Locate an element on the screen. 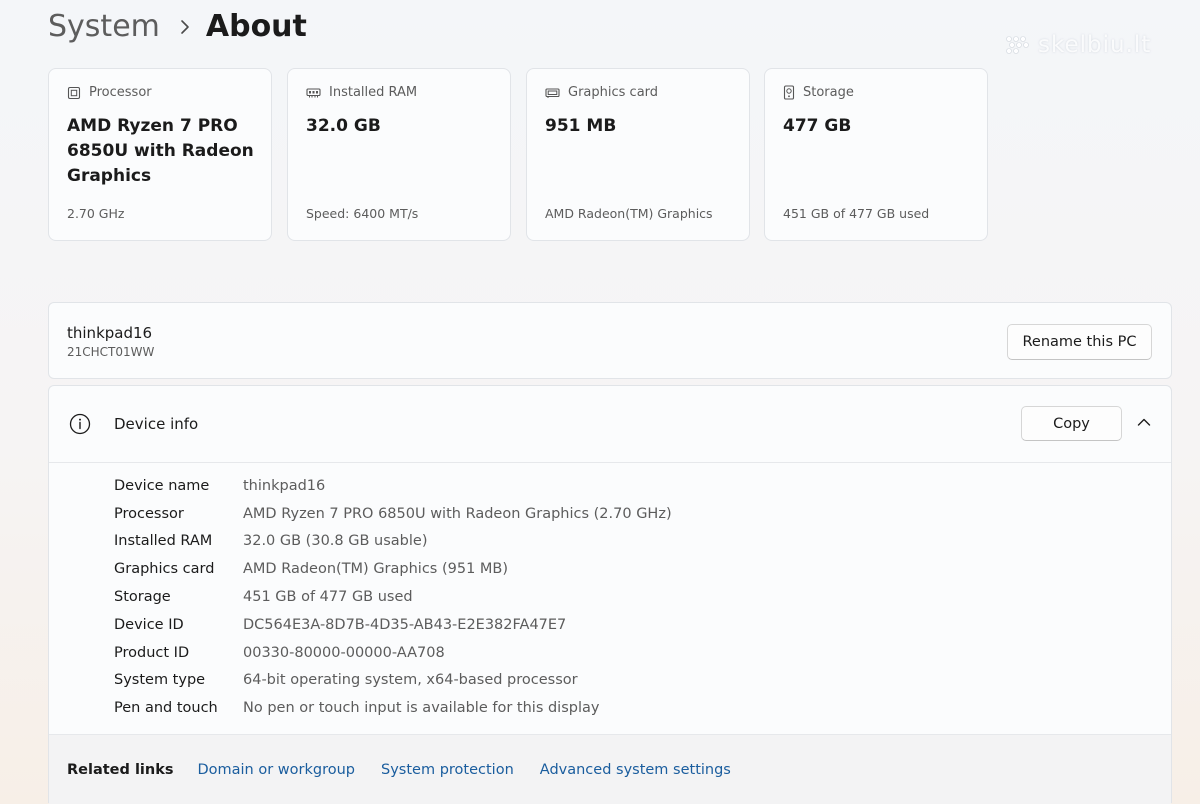 The image size is (1200, 804). spec-label: Pen and touch is located at coordinates (166, 708).